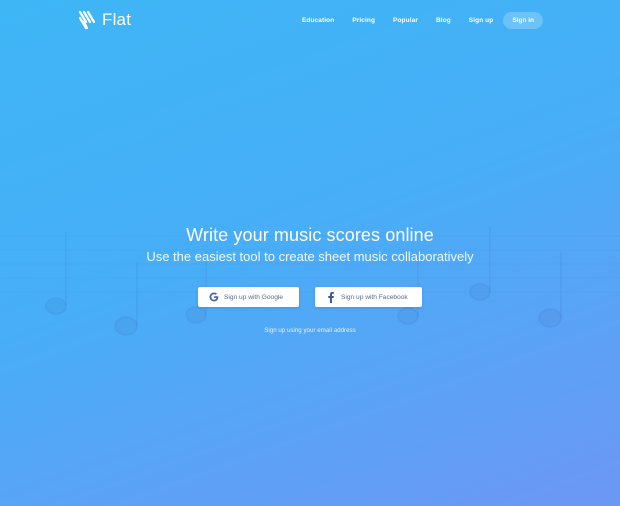  What do you see at coordinates (318, 20) in the screenshot?
I see `nav-education: Education` at bounding box center [318, 20].